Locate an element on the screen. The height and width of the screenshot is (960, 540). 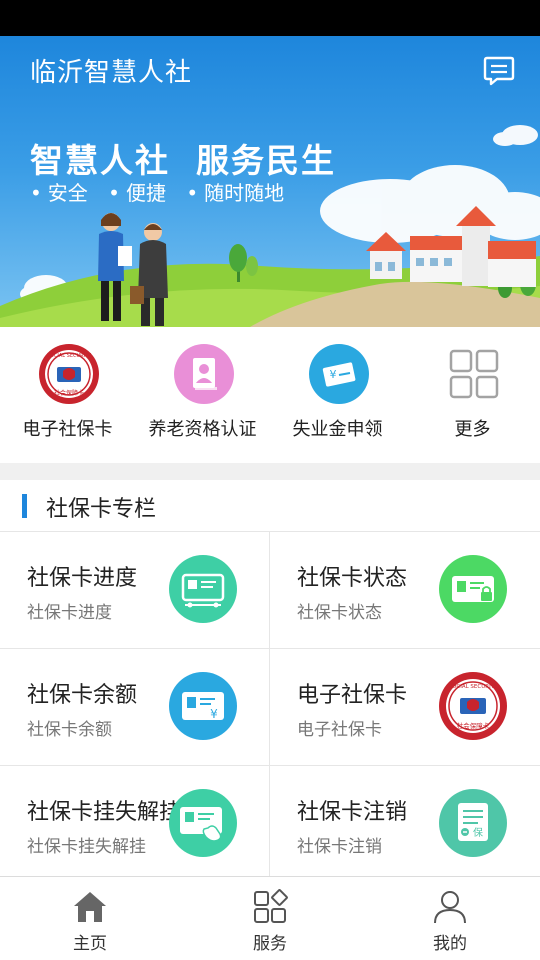
profile-icon is located at coordinates (450, 907).